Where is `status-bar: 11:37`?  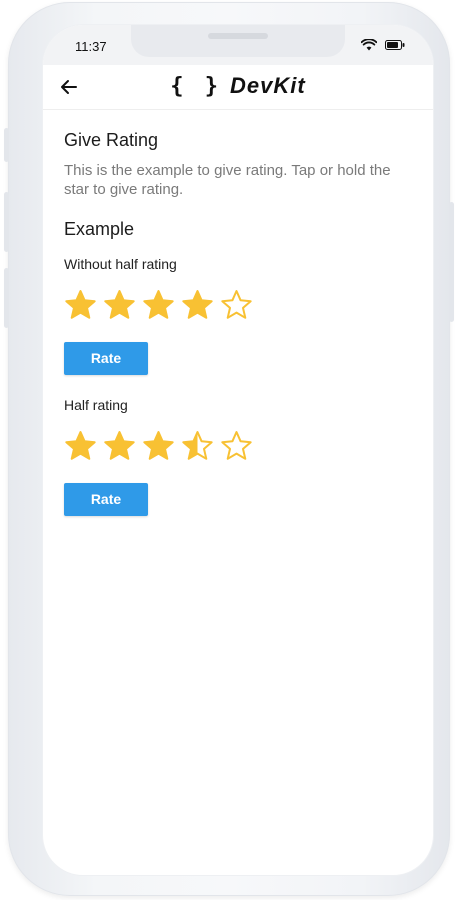
status-bar: 11:37 is located at coordinates (238, 45).